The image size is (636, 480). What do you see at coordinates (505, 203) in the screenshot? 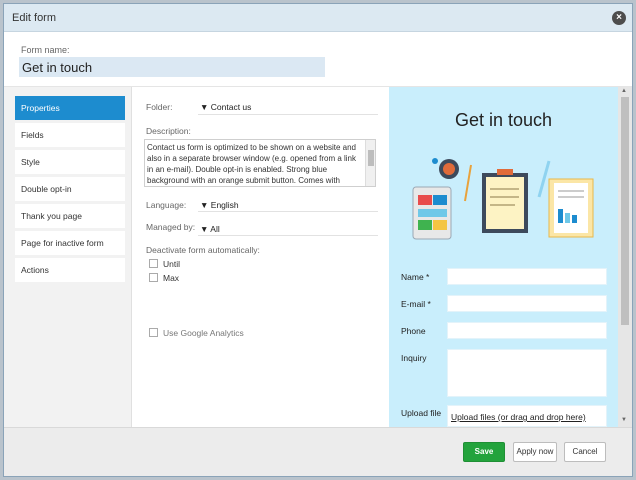
I see `clipboard-paper-icon` at bounding box center [505, 203].